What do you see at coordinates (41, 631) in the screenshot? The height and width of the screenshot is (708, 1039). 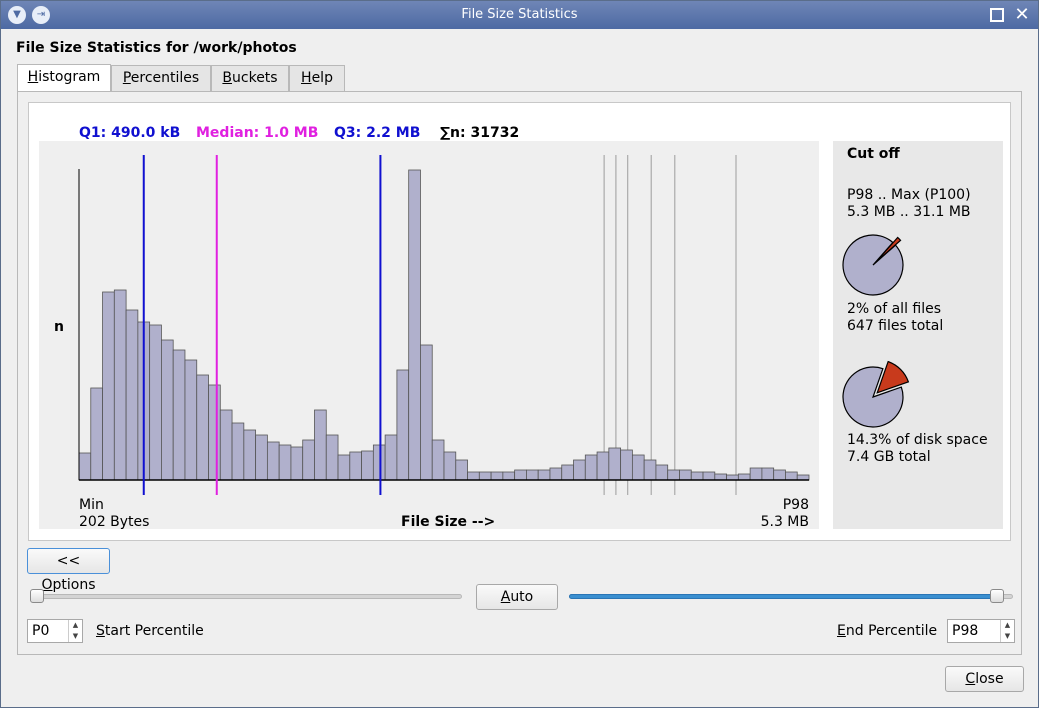 I see `start-spin-value: P0` at bounding box center [41, 631].